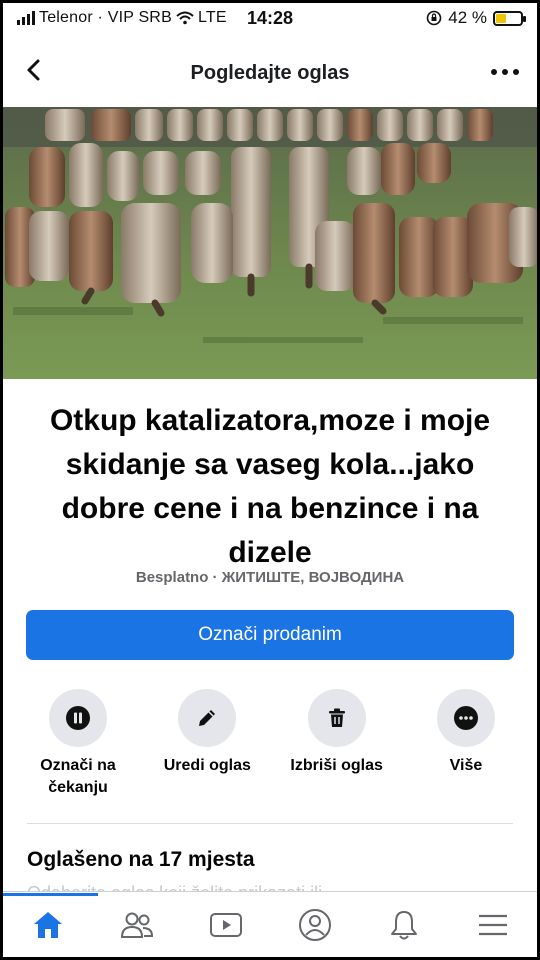 This screenshot has height=960, width=540. I want to click on menu-icon, so click(492, 924).